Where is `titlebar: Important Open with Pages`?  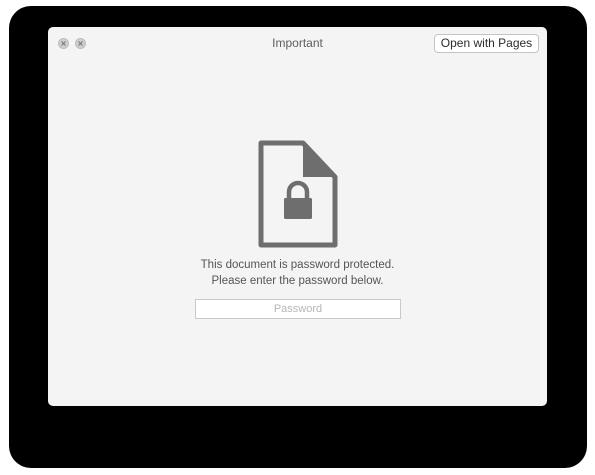 titlebar: Important Open with Pages is located at coordinates (297, 43).